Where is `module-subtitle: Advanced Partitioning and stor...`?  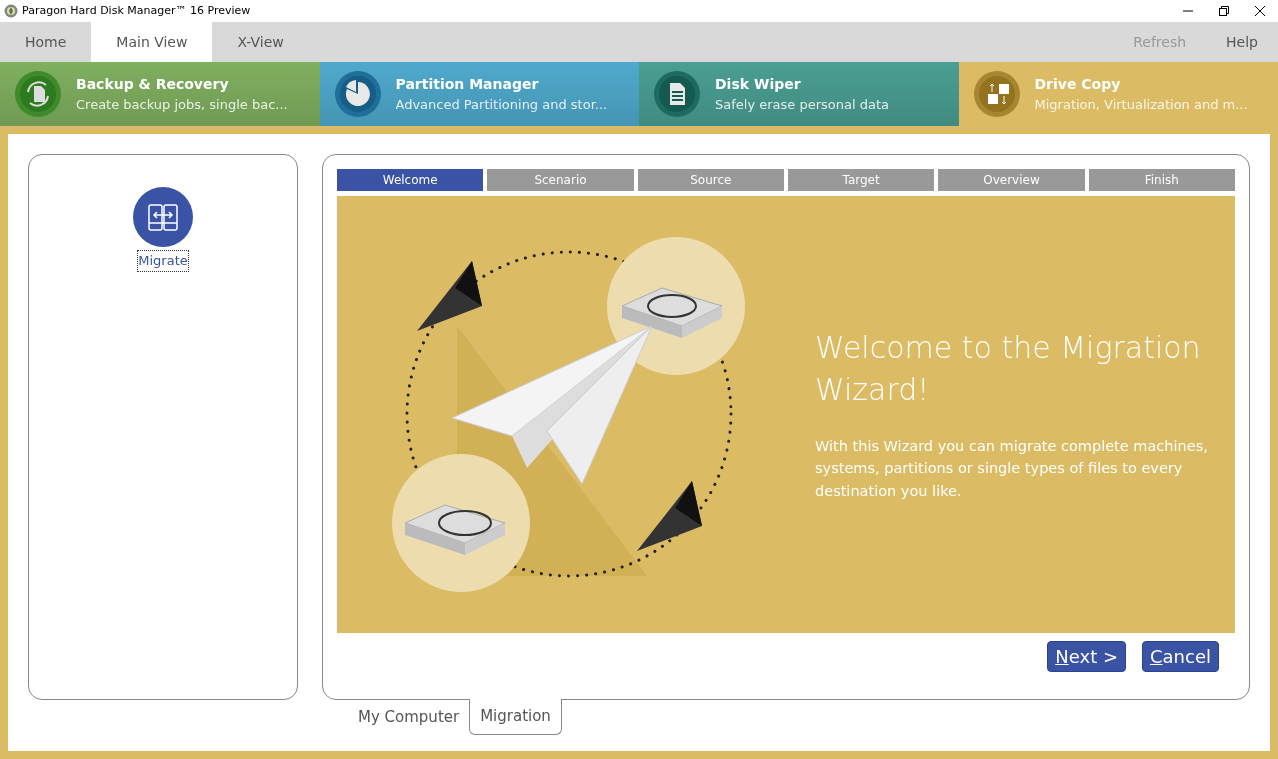 module-subtitle: Advanced Partitioning and stor... is located at coordinates (501, 104).